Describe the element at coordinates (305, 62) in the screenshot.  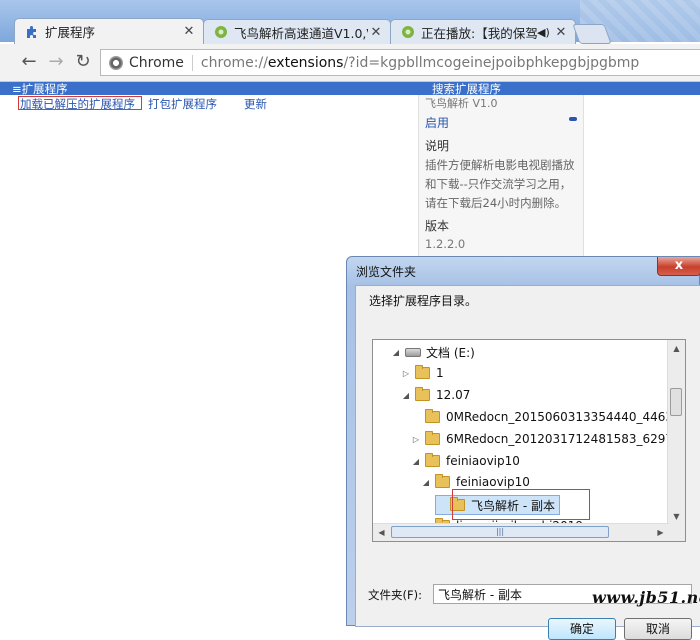
I see `url-host: extensions` at that location.